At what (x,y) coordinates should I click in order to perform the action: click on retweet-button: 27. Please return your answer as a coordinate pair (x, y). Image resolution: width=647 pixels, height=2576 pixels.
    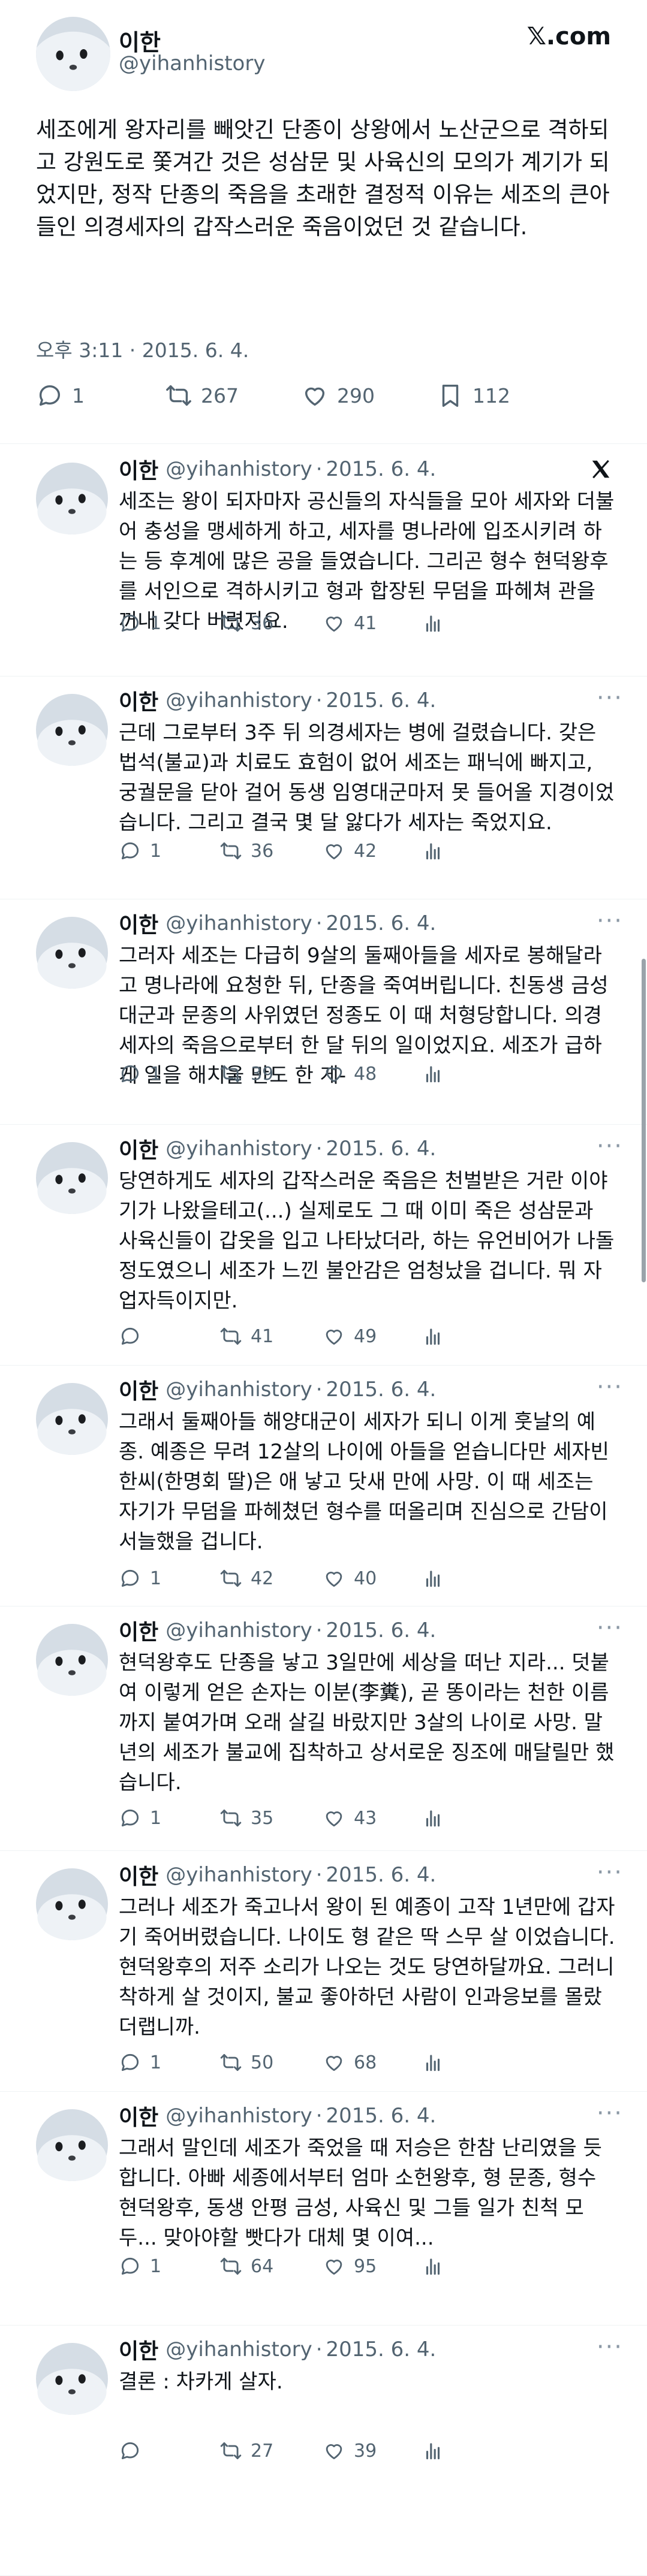
    Looking at the image, I should click on (246, 2451).